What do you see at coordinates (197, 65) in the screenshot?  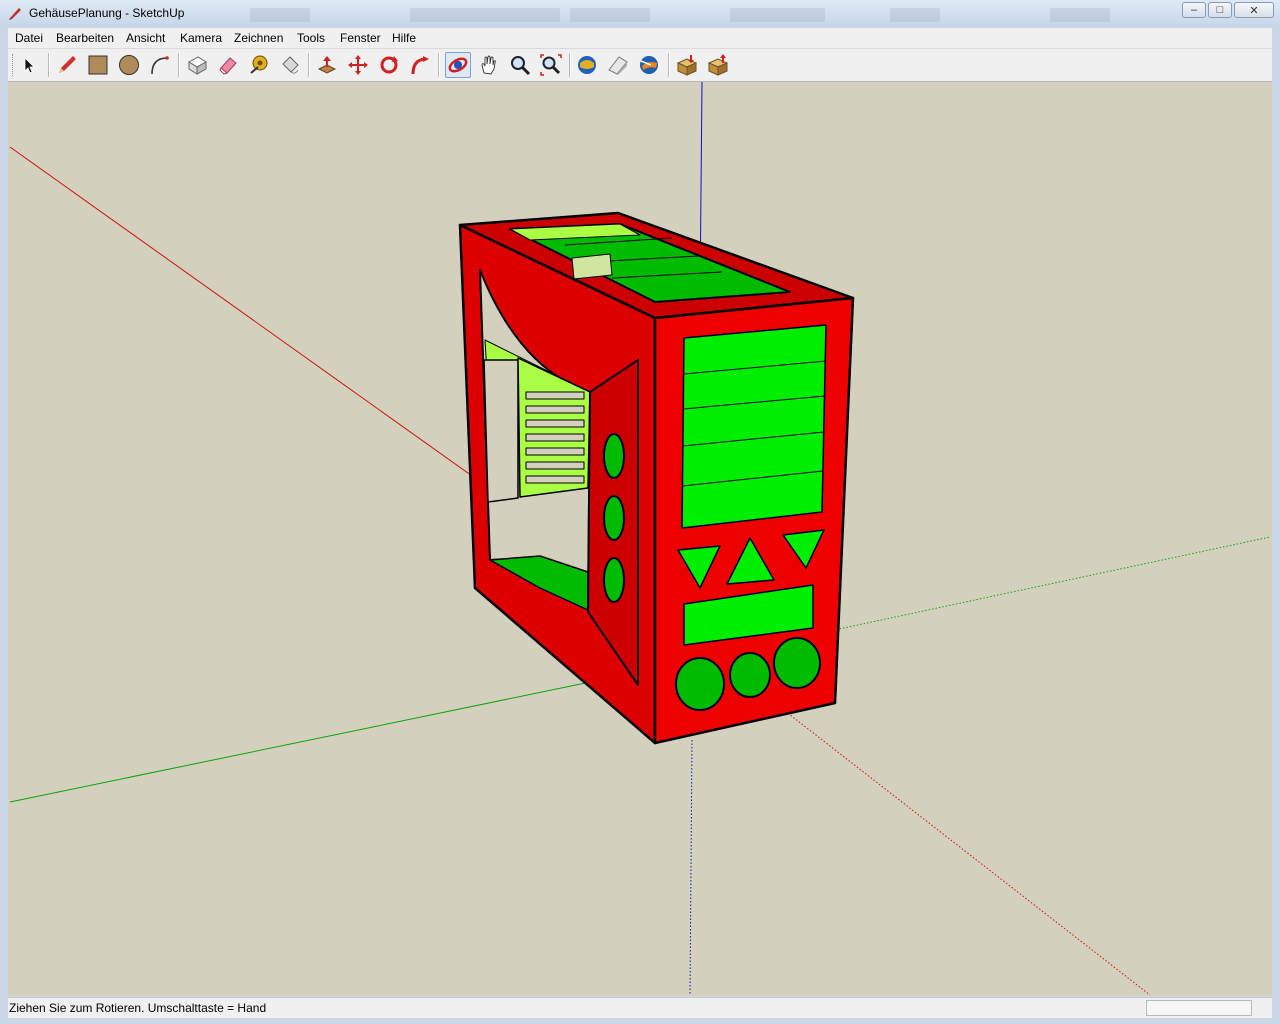 I see `make-component-tool-button` at bounding box center [197, 65].